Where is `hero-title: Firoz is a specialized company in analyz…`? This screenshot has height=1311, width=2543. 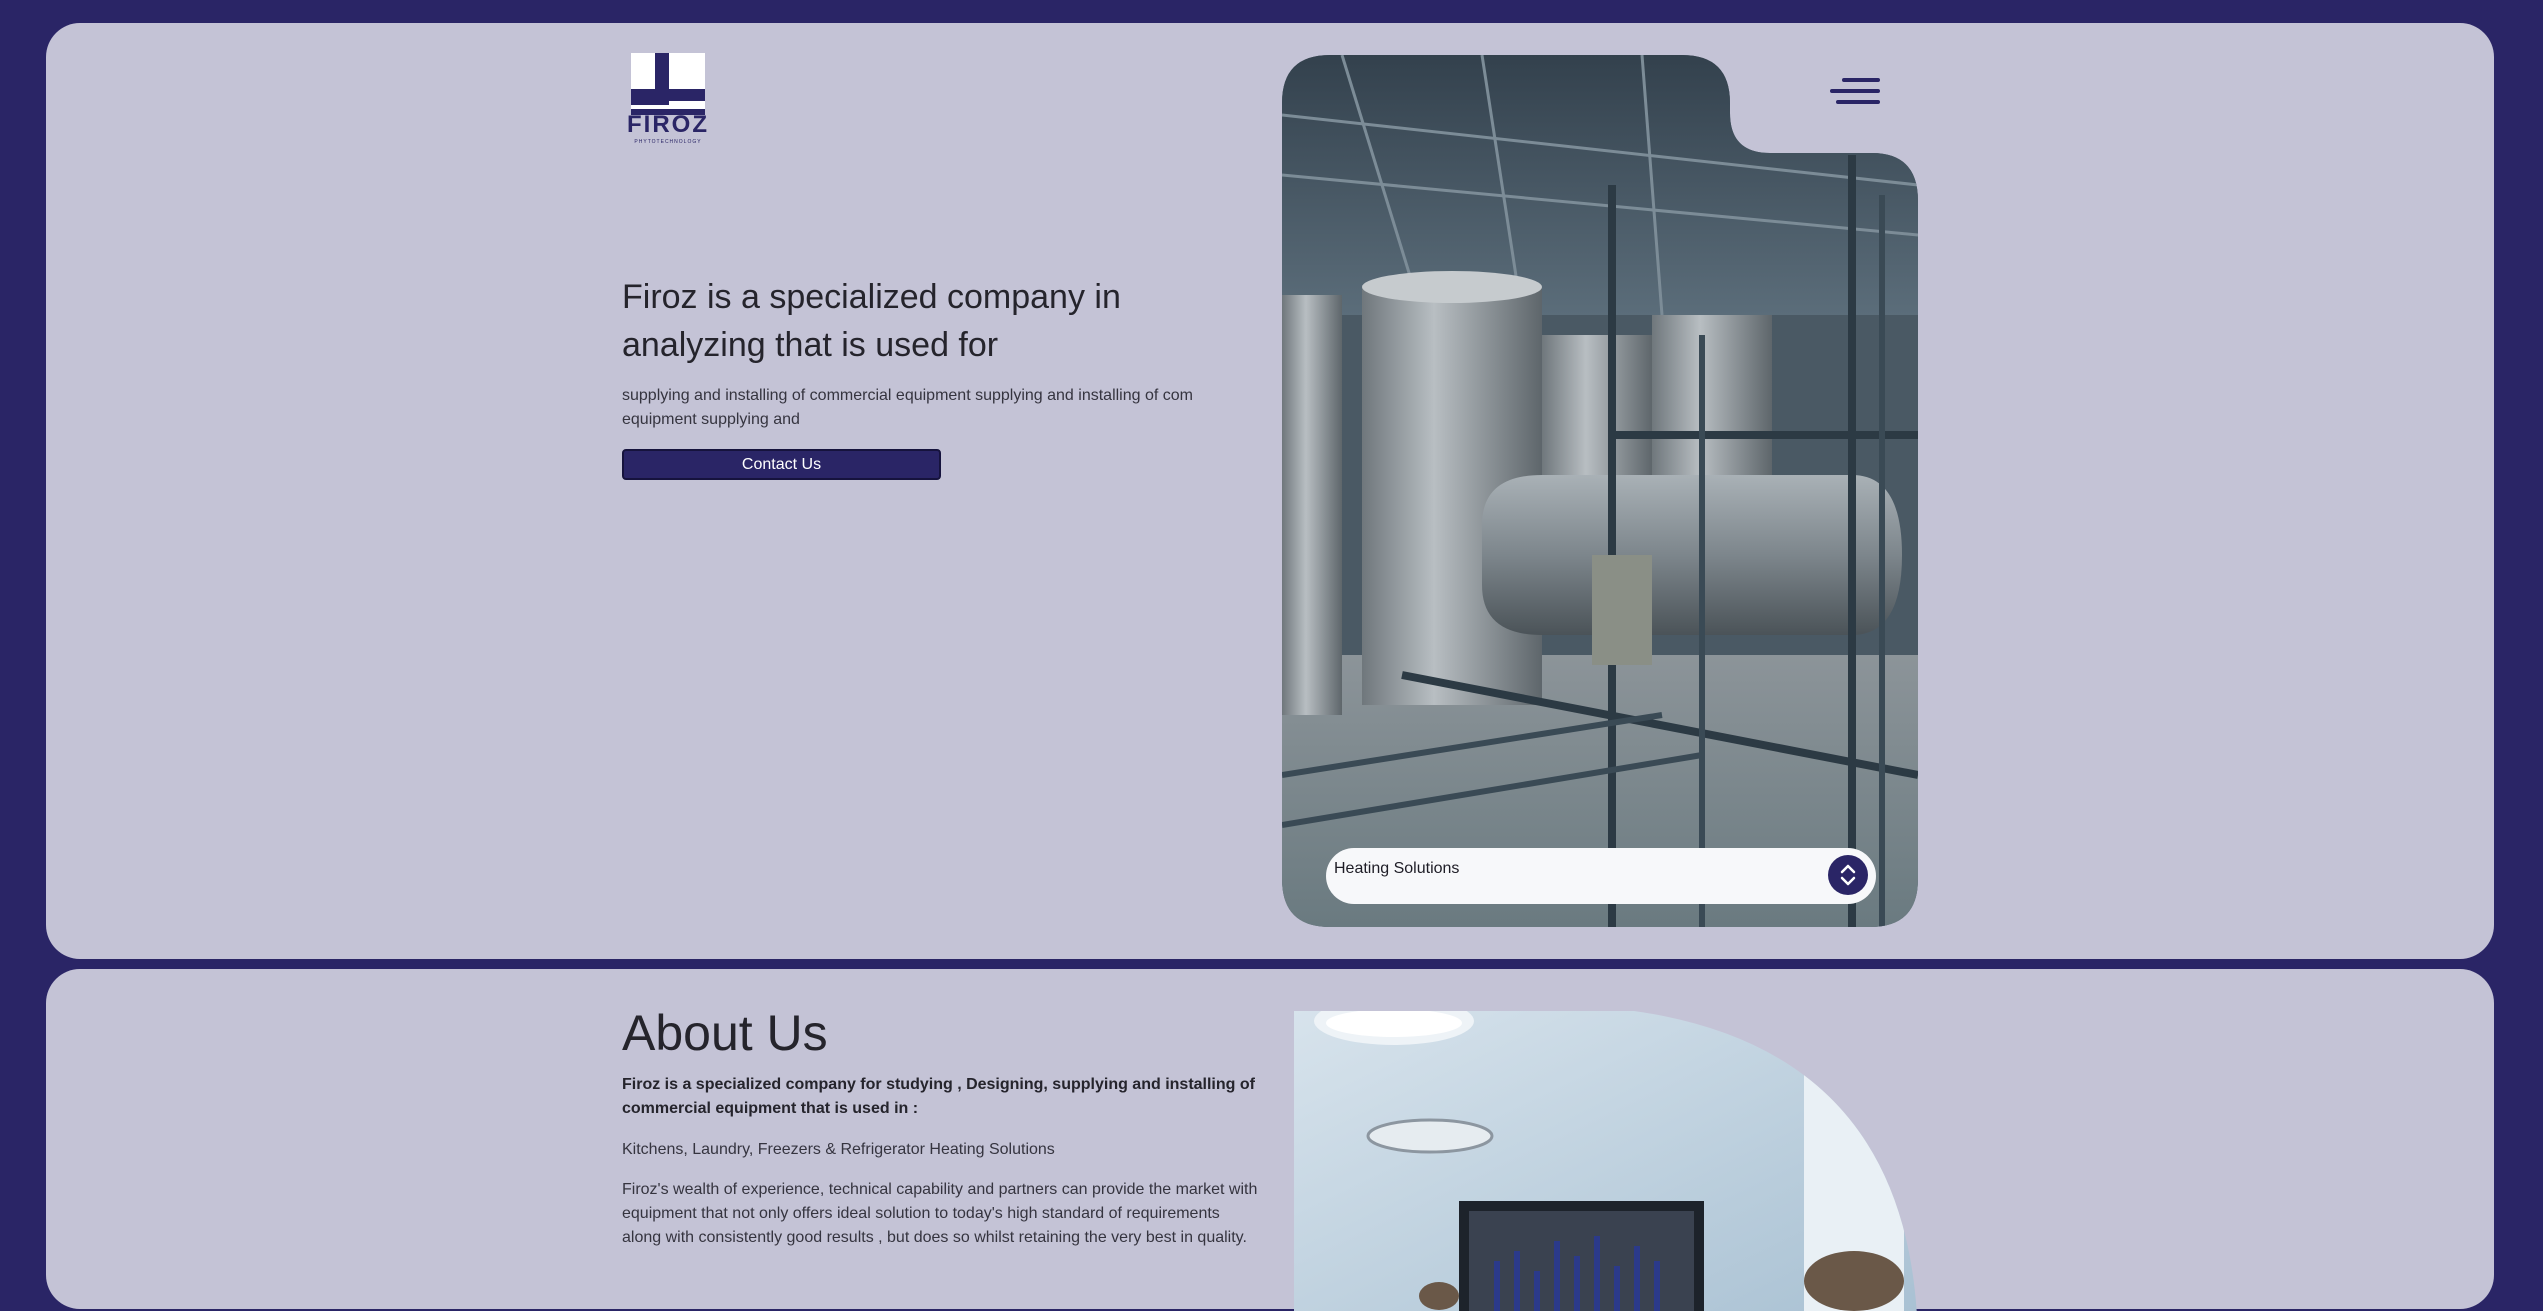 hero-title: Firoz is a specialized company in analyz… is located at coordinates (871, 321).